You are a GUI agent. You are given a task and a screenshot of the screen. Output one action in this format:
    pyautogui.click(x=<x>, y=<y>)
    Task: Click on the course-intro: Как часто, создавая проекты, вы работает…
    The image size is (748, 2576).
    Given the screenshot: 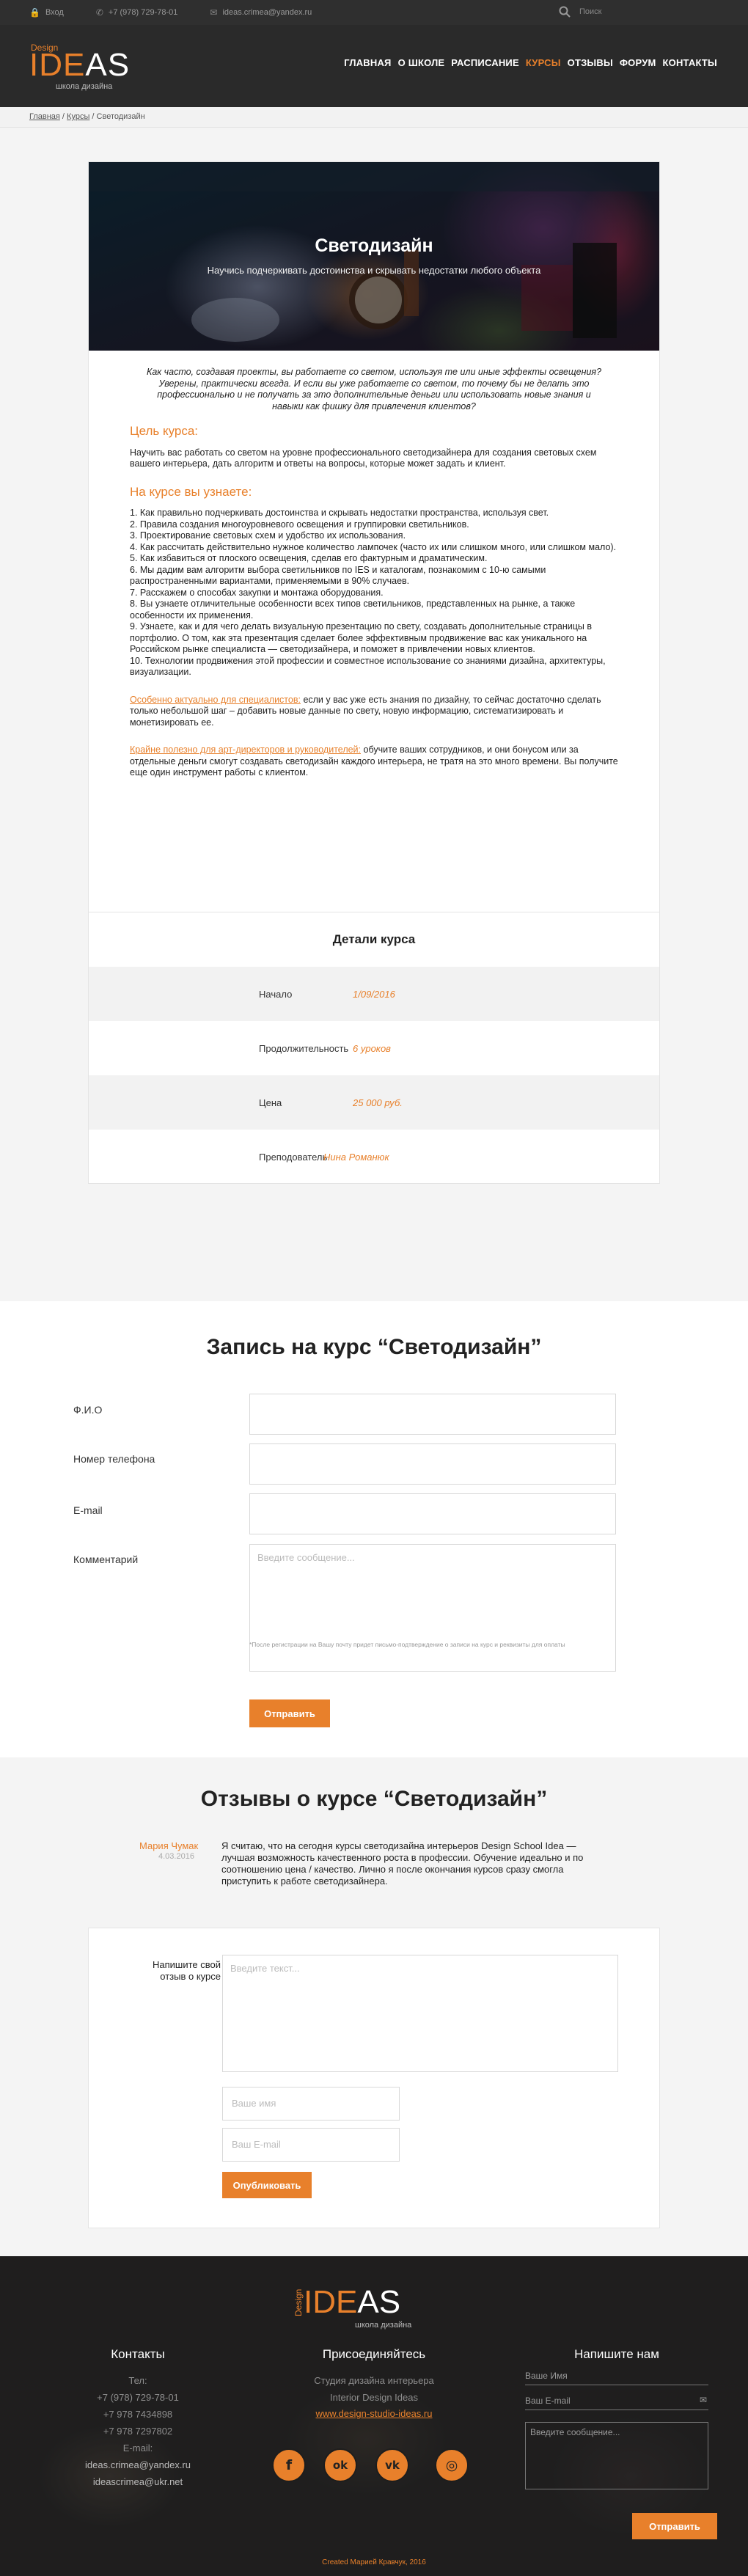 What is the action you would take?
    pyautogui.click(x=374, y=389)
    